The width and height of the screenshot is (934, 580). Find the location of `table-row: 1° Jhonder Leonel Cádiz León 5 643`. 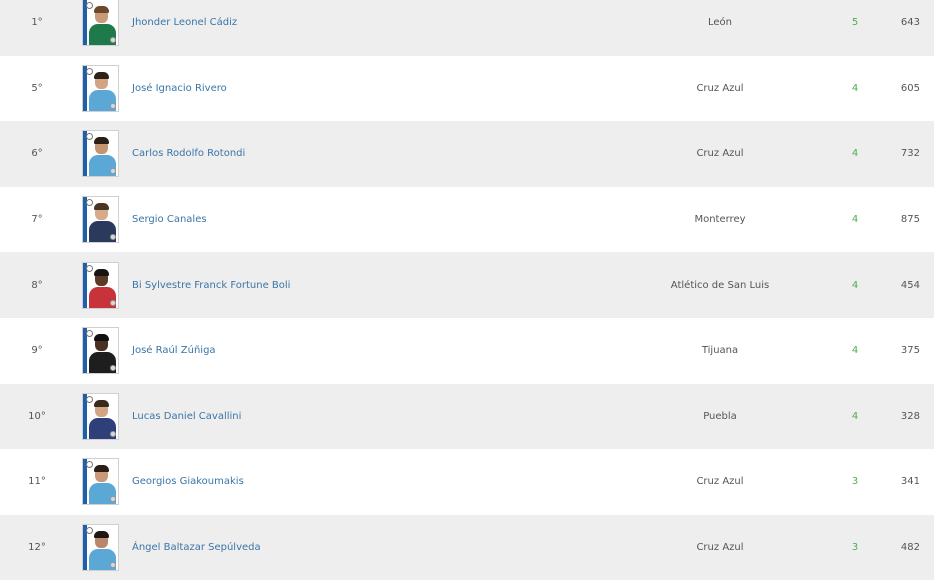

table-row: 1° Jhonder Leonel Cádiz León 5 643 is located at coordinates (467, 28).